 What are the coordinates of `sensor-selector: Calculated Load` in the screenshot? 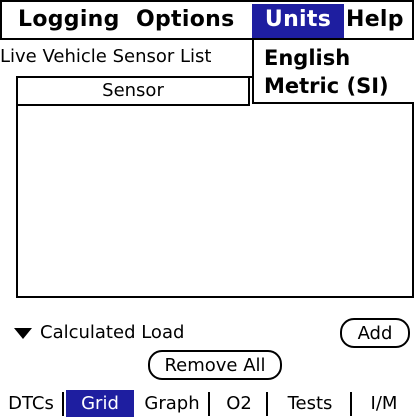 It's located at (99, 333).